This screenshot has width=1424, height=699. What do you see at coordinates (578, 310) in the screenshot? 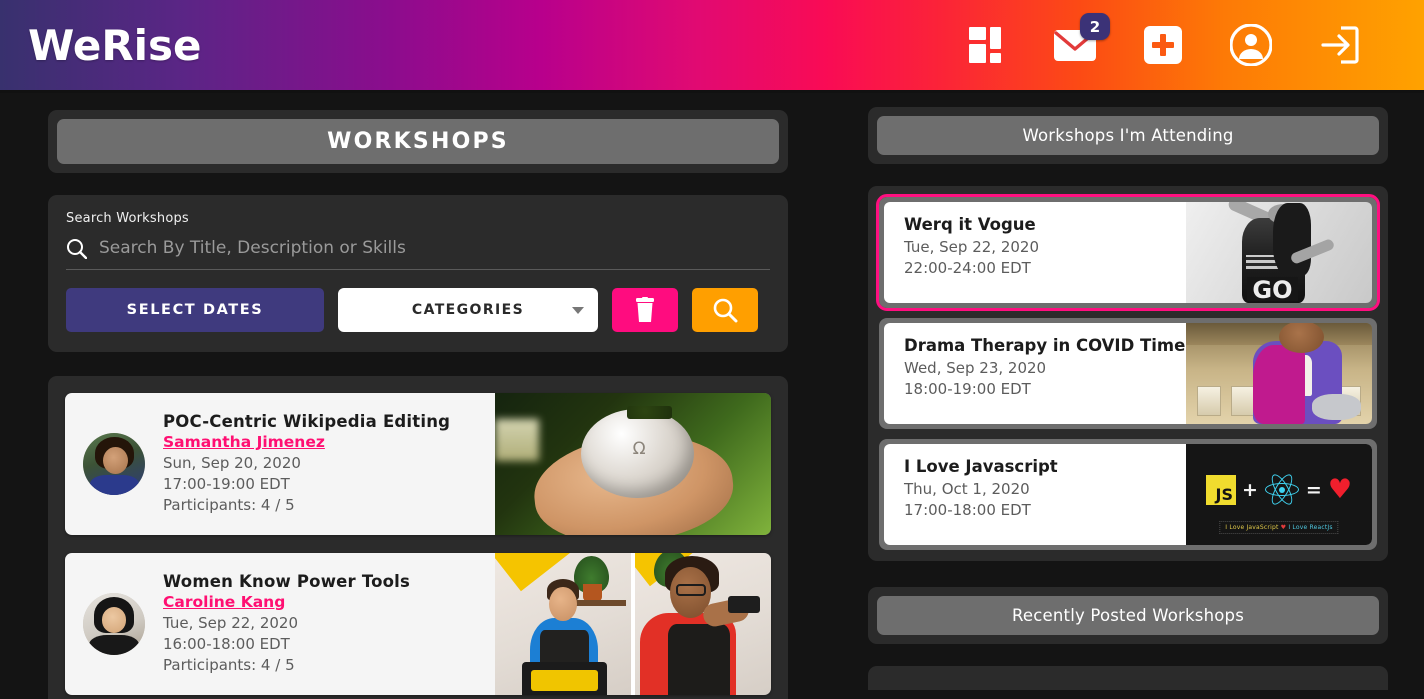
I see `chevron-down-icon` at bounding box center [578, 310].